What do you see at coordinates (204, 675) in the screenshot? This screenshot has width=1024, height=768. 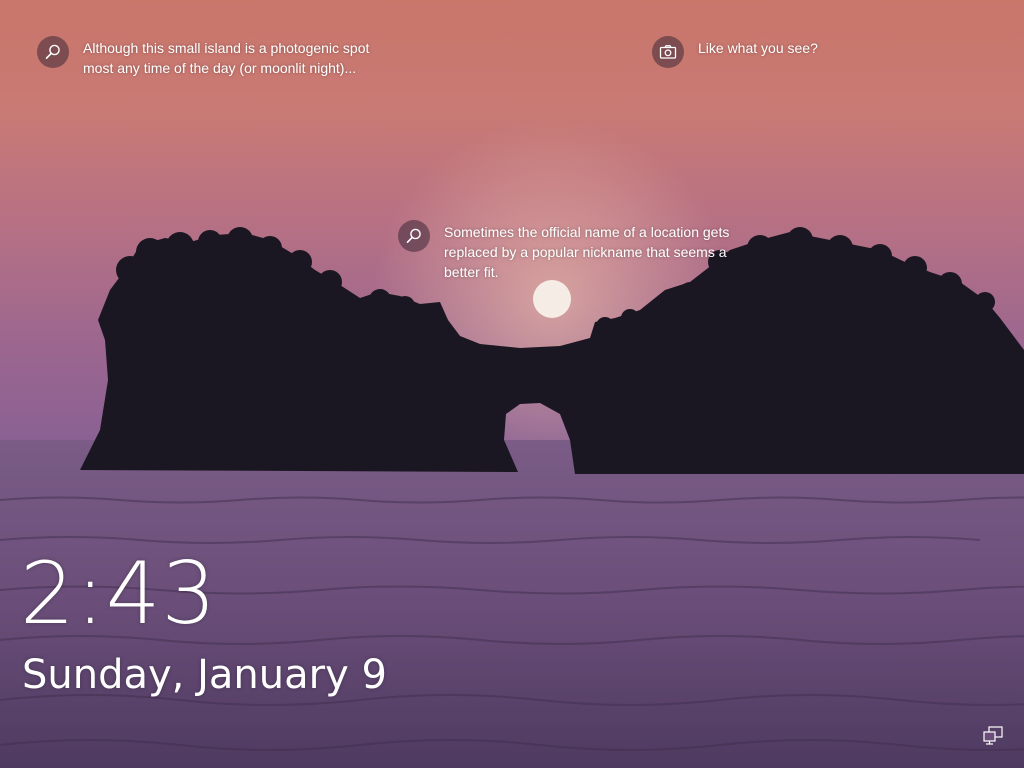 I see `lock-screen-date: Sunday, January 9` at bounding box center [204, 675].